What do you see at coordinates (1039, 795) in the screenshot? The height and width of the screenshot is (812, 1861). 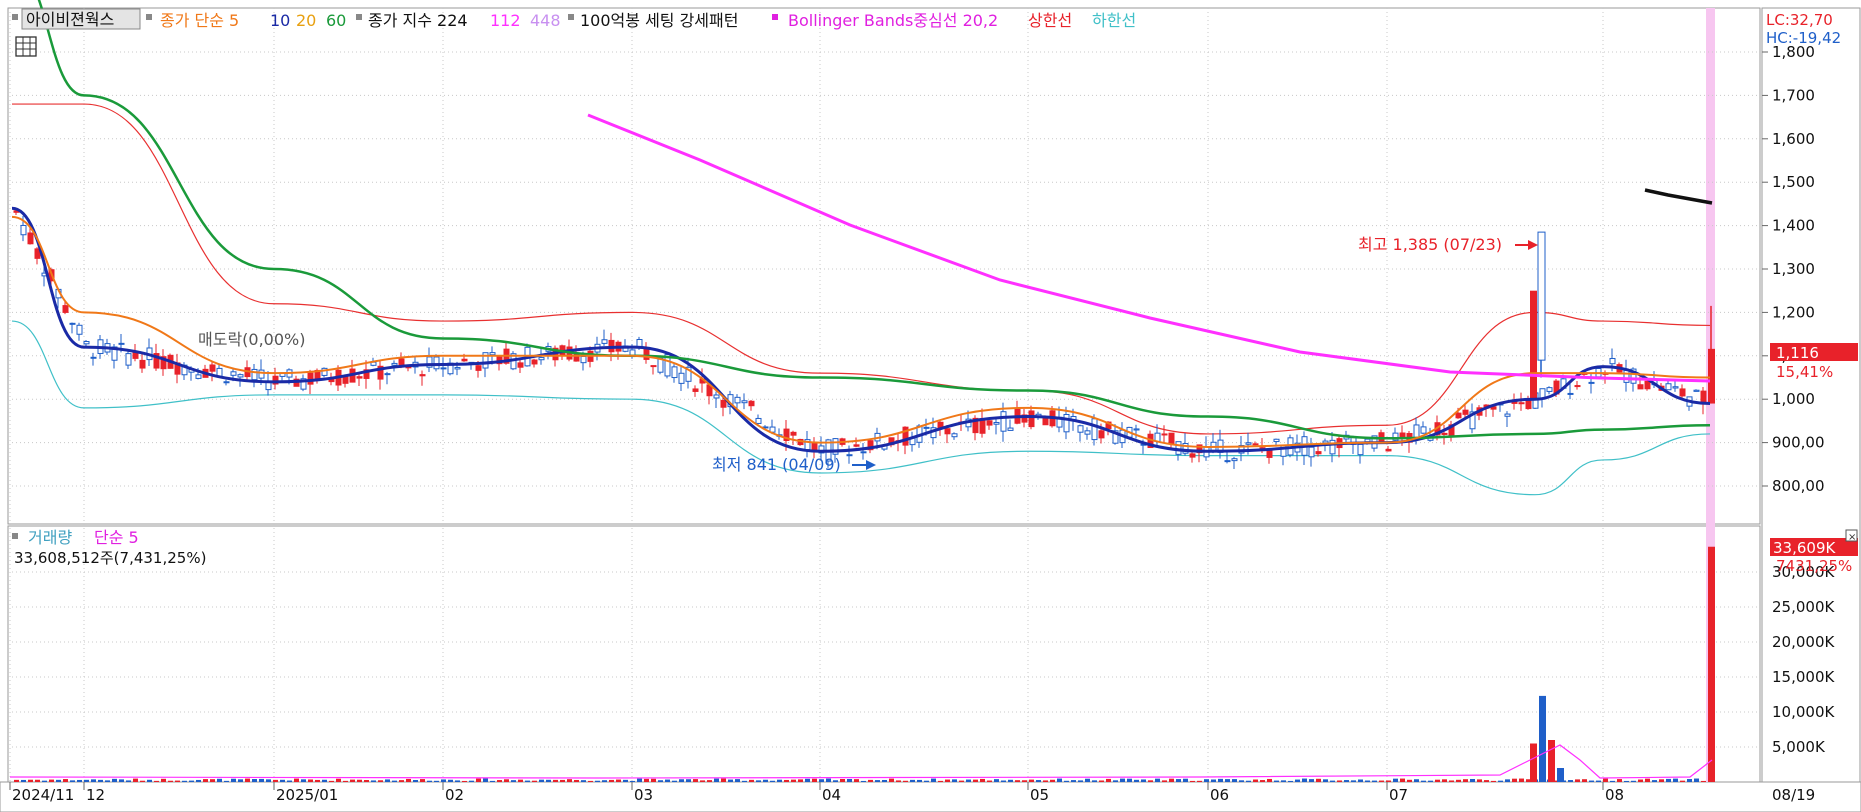 I see `x-tick-label: 05` at bounding box center [1039, 795].